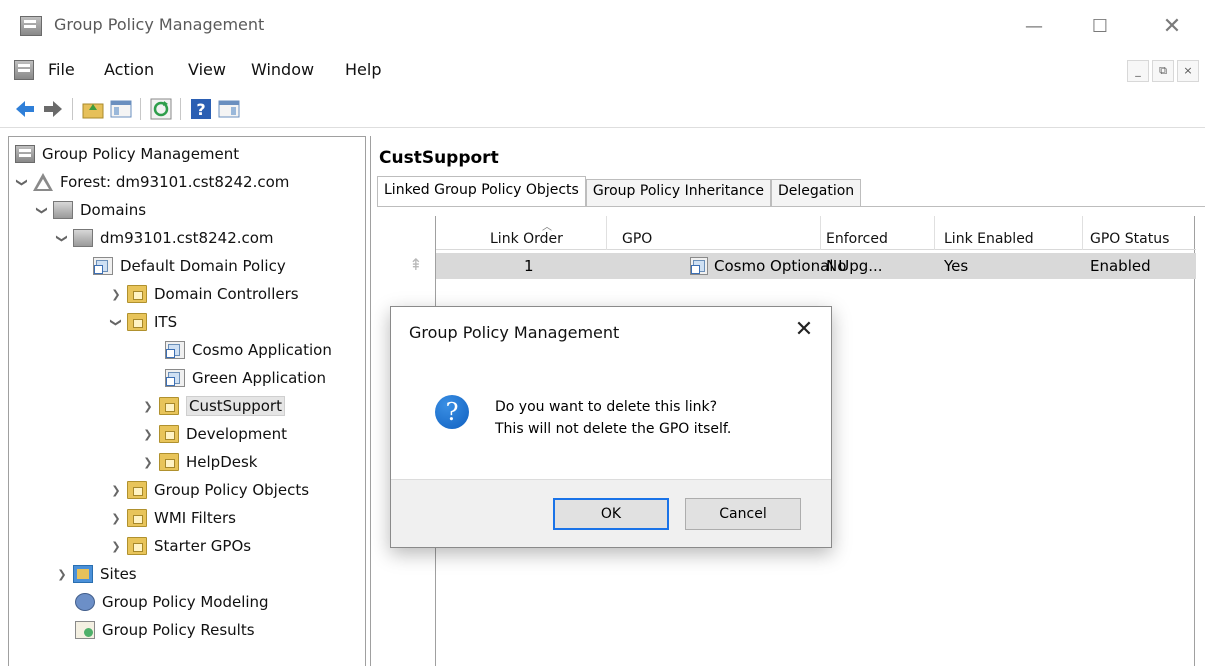  Describe the element at coordinates (214, 434) in the screenshot. I see `tree-item-development: ❯ Development` at that location.